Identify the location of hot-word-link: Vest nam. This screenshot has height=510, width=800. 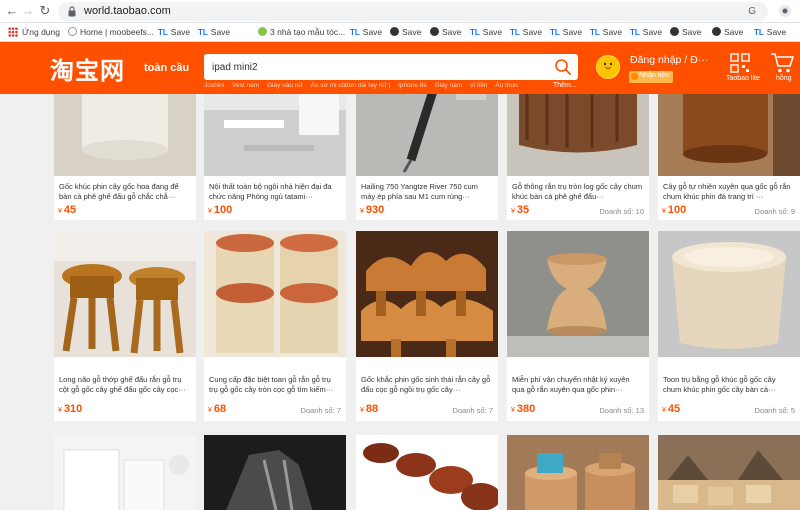
(245, 85).